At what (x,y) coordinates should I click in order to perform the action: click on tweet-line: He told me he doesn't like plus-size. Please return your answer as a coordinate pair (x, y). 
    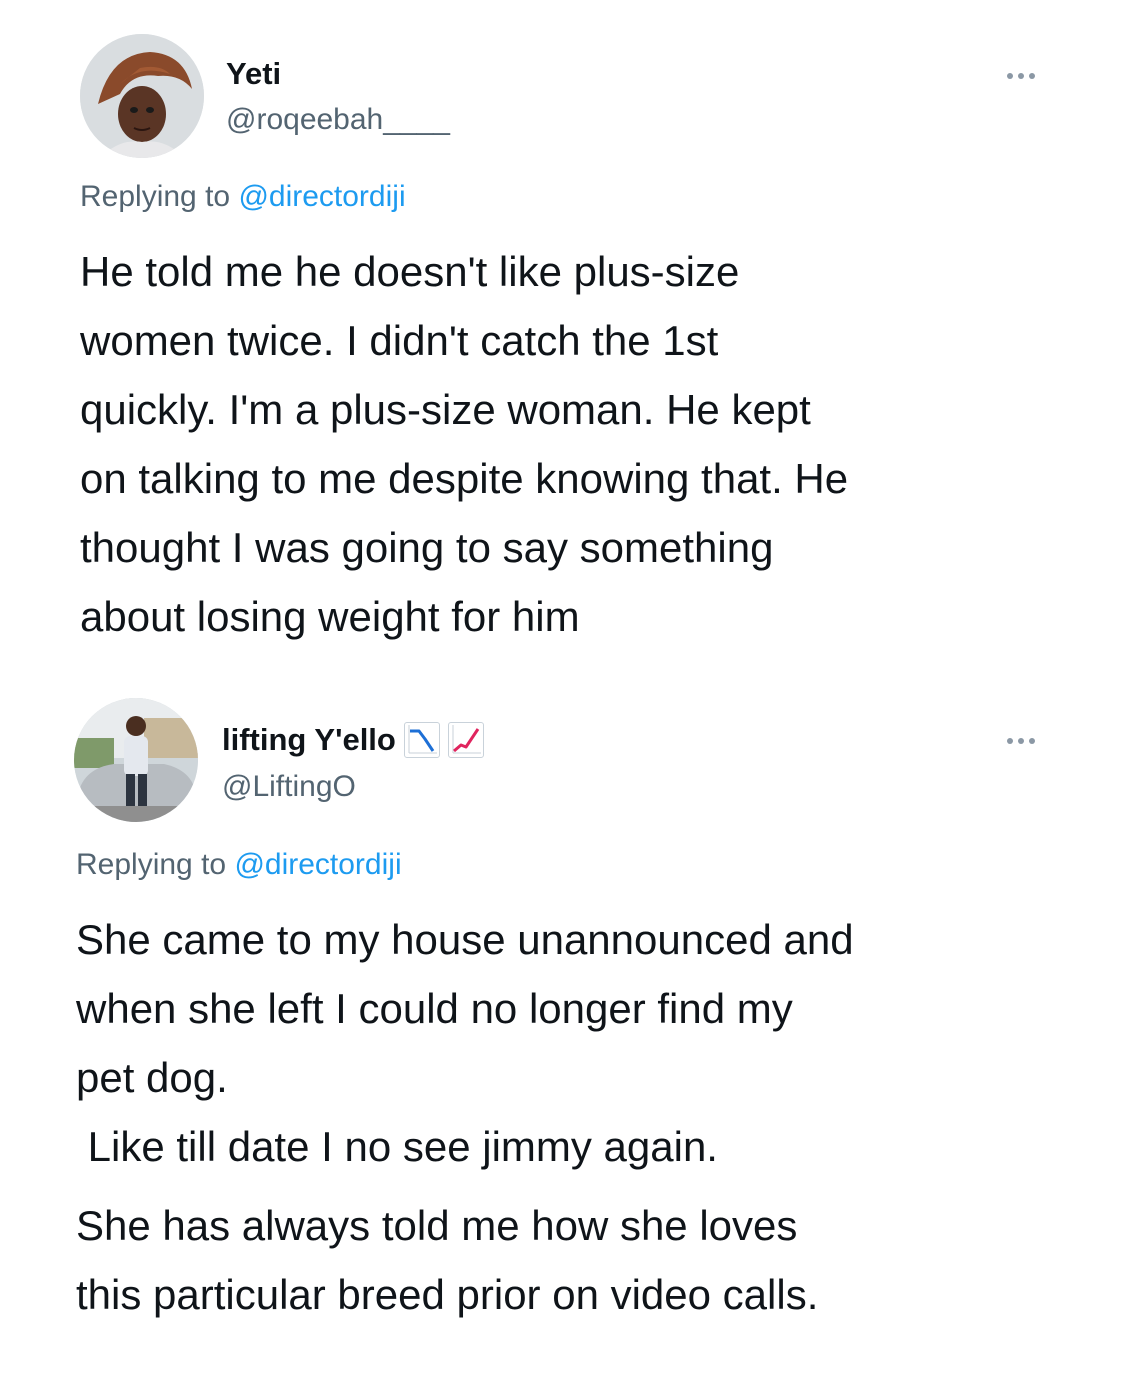
    Looking at the image, I should click on (410, 271).